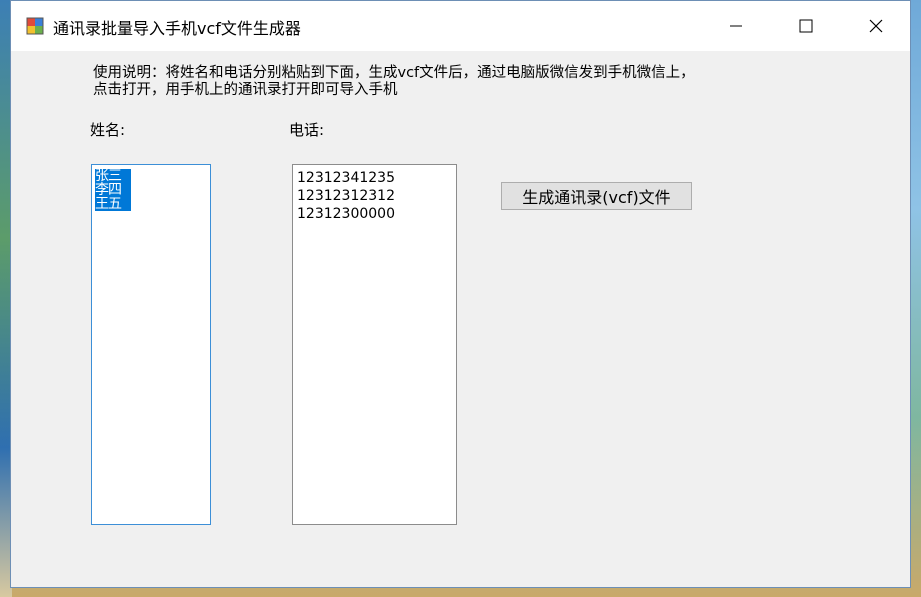  Describe the element at coordinates (108, 130) in the screenshot. I see `name-label: 姓名:` at that location.